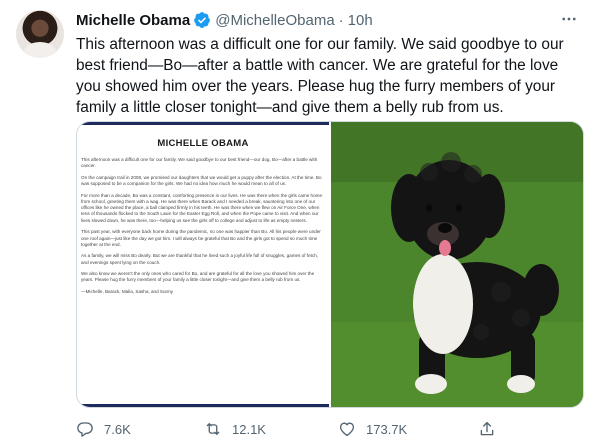  I want to click on heart-icon, so click(347, 429).